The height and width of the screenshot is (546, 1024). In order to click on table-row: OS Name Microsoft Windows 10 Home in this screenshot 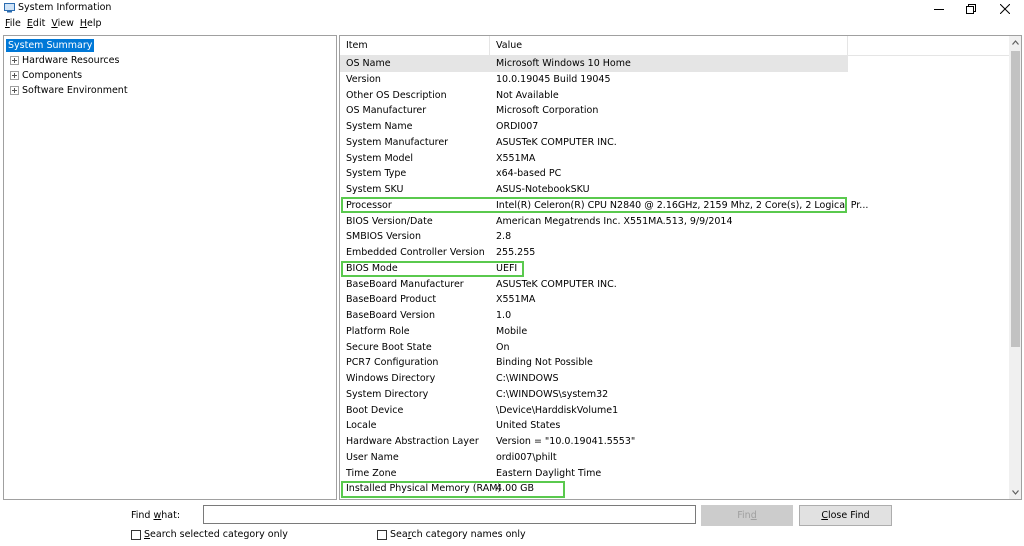, I will do `click(594, 64)`.